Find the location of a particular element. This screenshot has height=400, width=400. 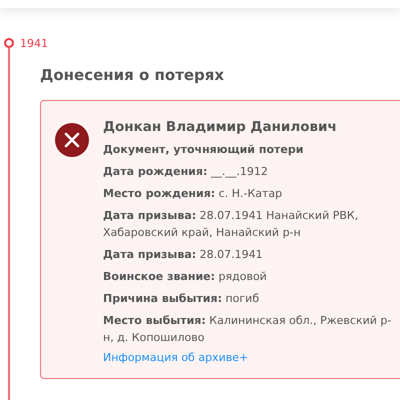

field-text: Дата призыва: 28.07.1941 Нанайский РВК, Хабаровский край, Нанайский р-н is located at coordinates (231, 224).